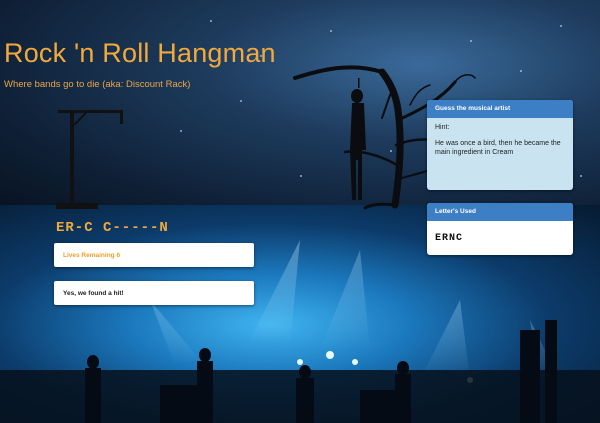 Image resolution: width=600 pixels, height=423 pixels. I want to click on letters-used-header: Letter's Used, so click(500, 212).